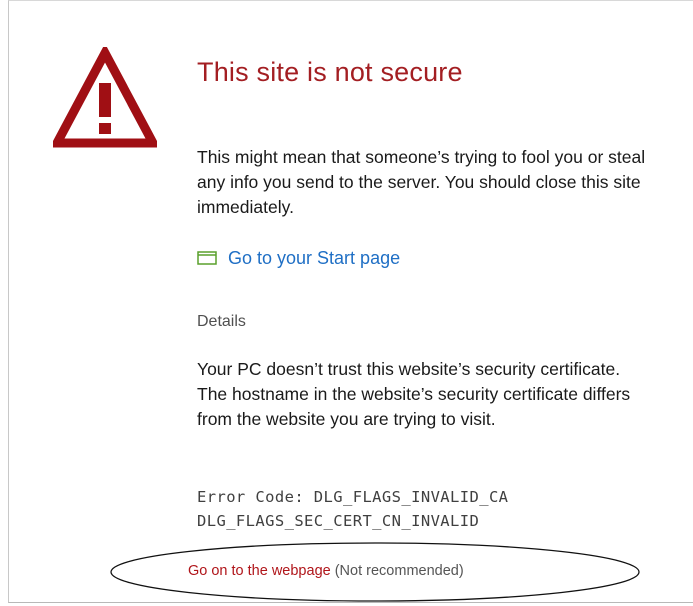 This screenshot has height=606, width=693. I want to click on continue-to-webpage-link: Go on to the webpage, so click(259, 571).